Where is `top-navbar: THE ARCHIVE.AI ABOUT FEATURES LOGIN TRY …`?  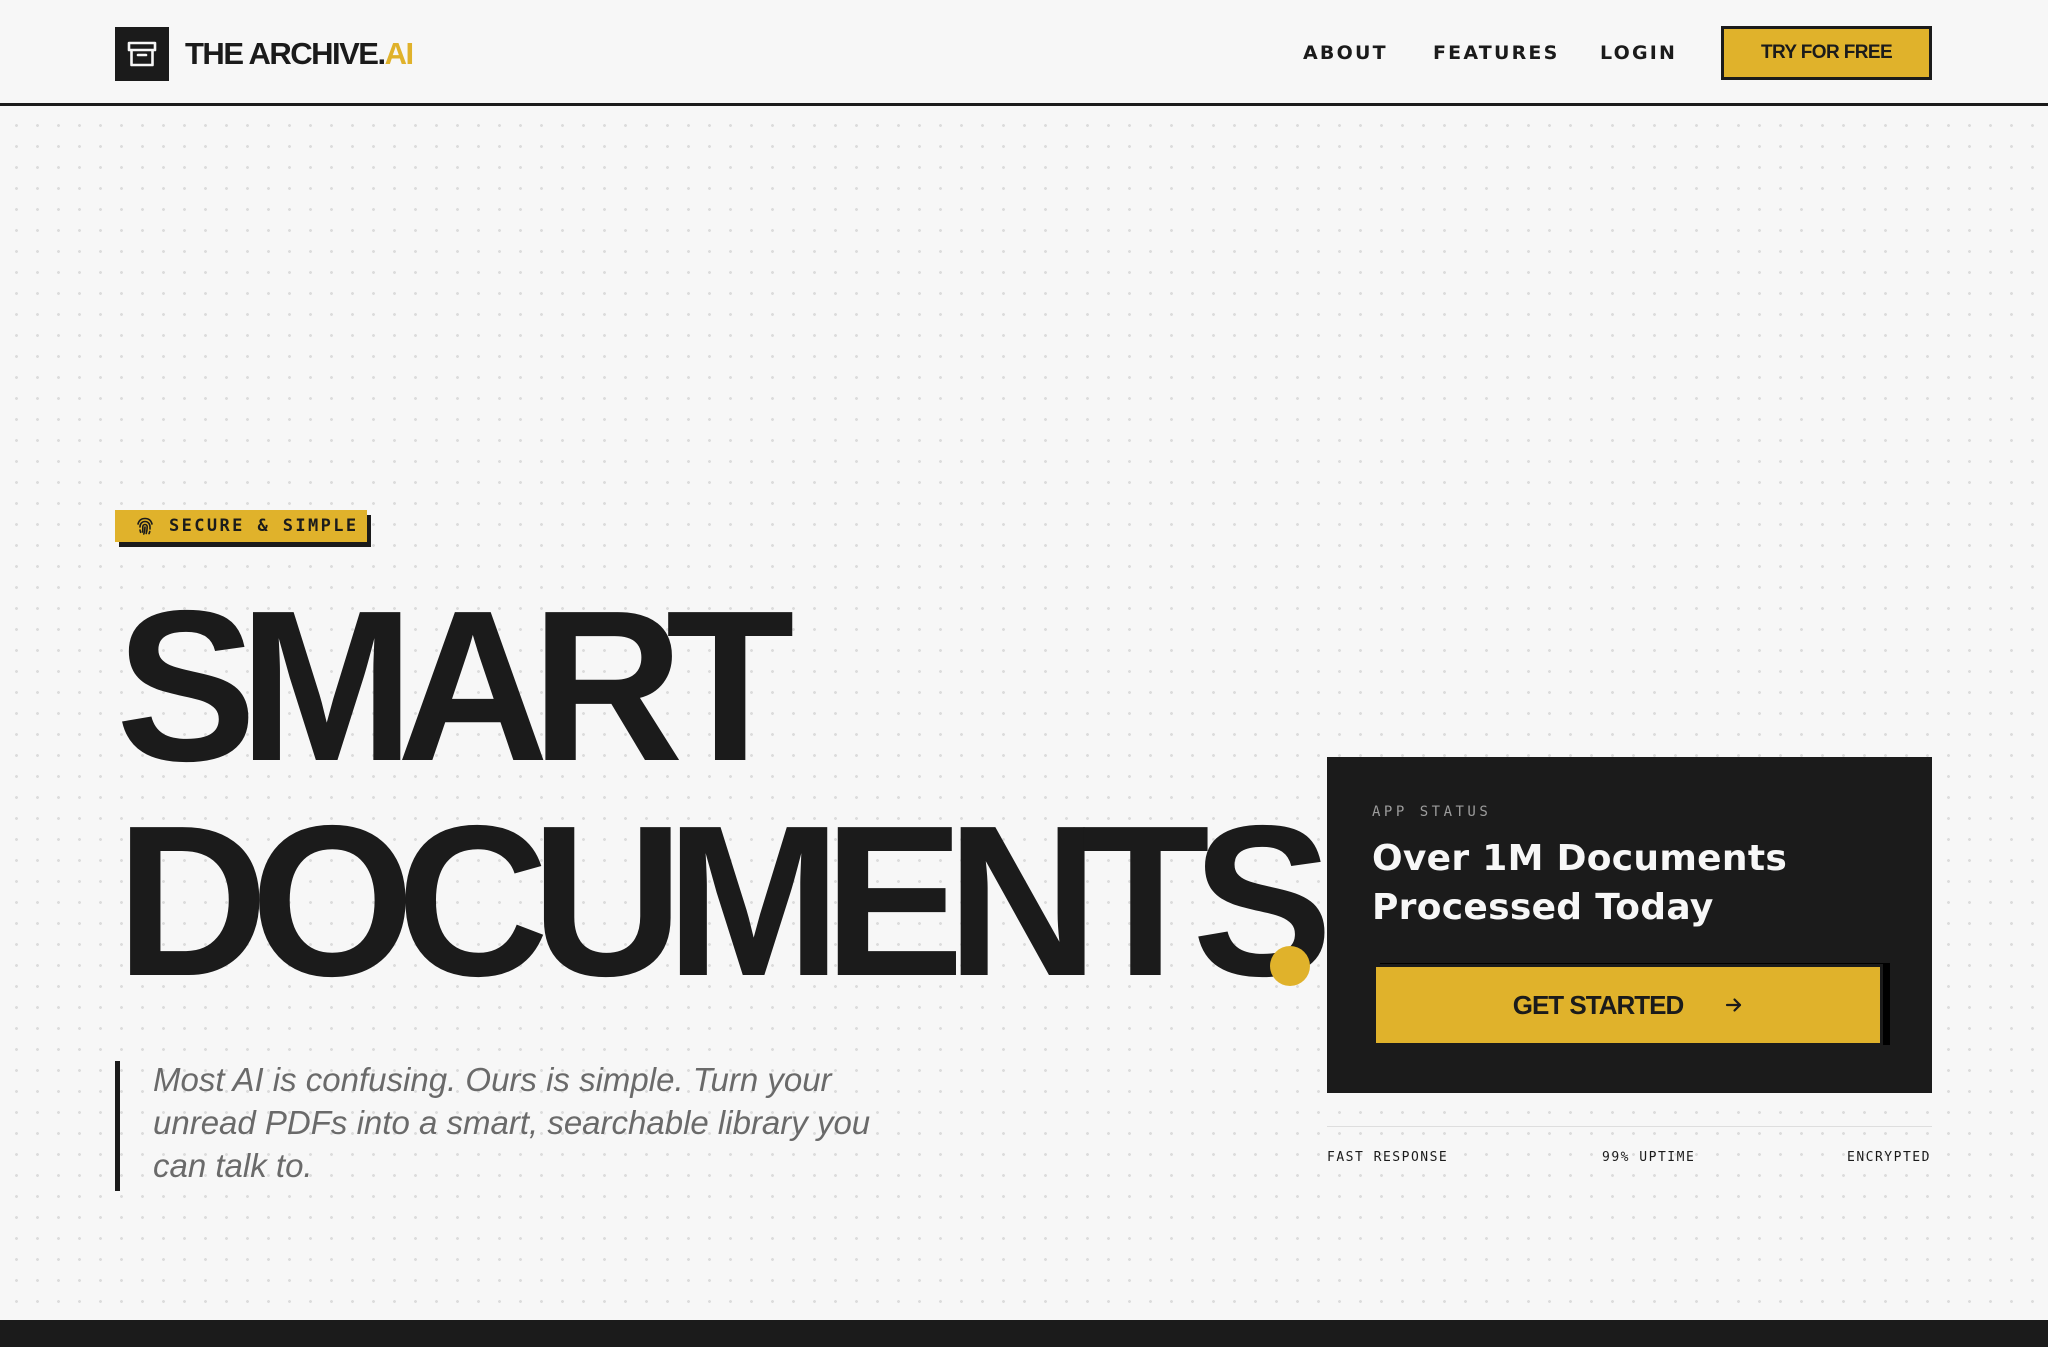 top-navbar: THE ARCHIVE.AI ABOUT FEATURES LOGIN TRY … is located at coordinates (1024, 53).